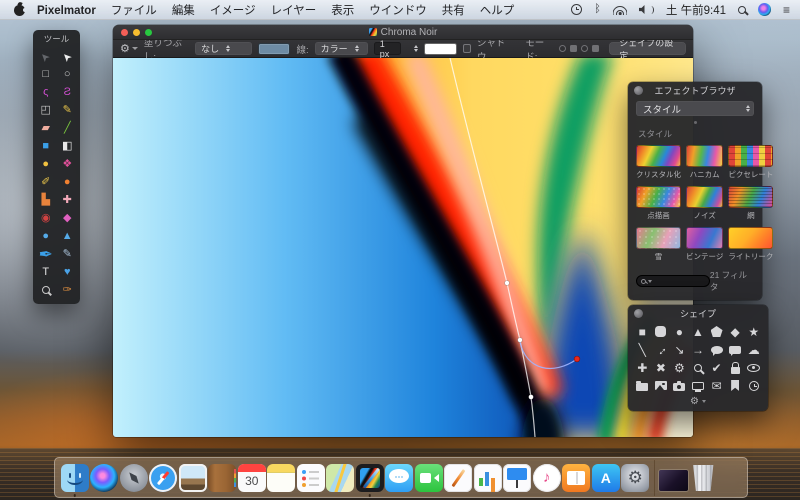 The image size is (800, 500). What do you see at coordinates (68, 128) in the screenshot?
I see `tool-slice: ╱` at bounding box center [68, 128].